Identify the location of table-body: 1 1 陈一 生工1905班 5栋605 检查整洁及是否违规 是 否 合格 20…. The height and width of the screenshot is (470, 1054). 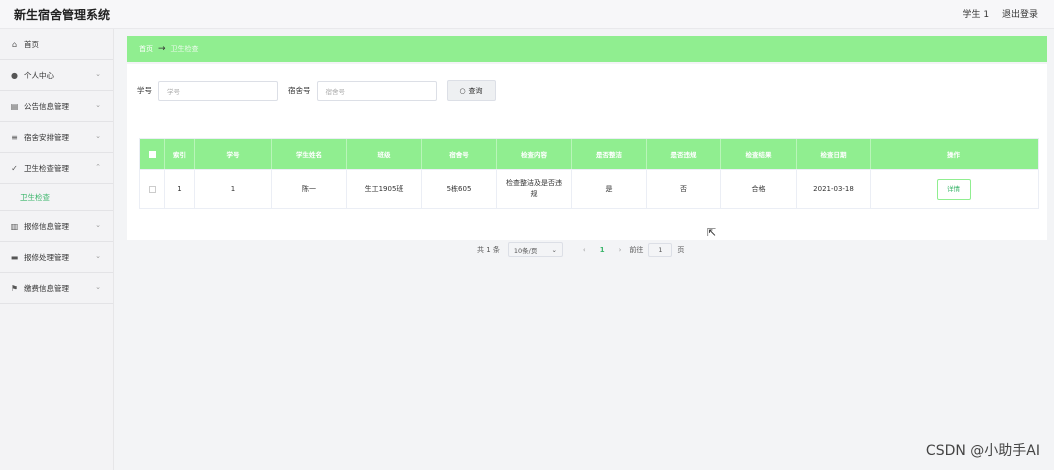
(589, 188).